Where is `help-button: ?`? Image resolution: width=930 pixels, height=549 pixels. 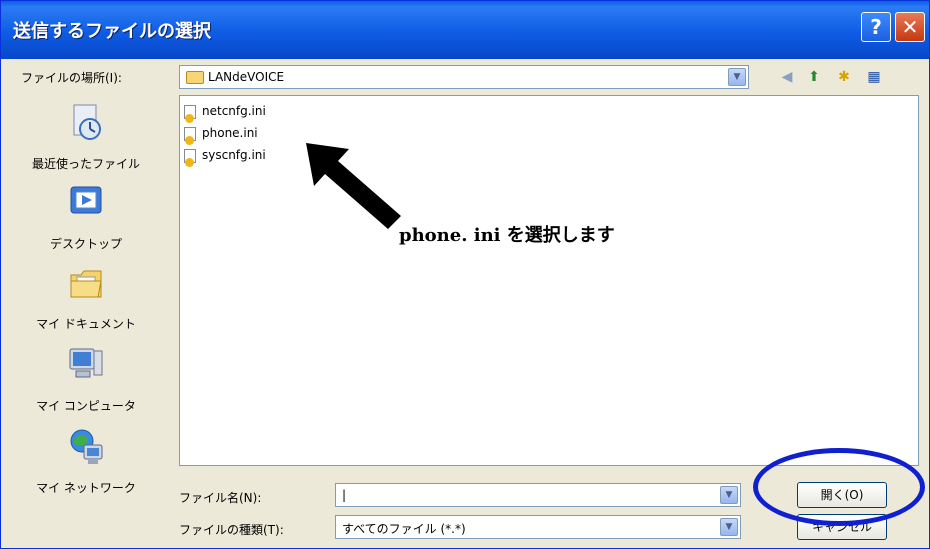 help-button: ? is located at coordinates (876, 27).